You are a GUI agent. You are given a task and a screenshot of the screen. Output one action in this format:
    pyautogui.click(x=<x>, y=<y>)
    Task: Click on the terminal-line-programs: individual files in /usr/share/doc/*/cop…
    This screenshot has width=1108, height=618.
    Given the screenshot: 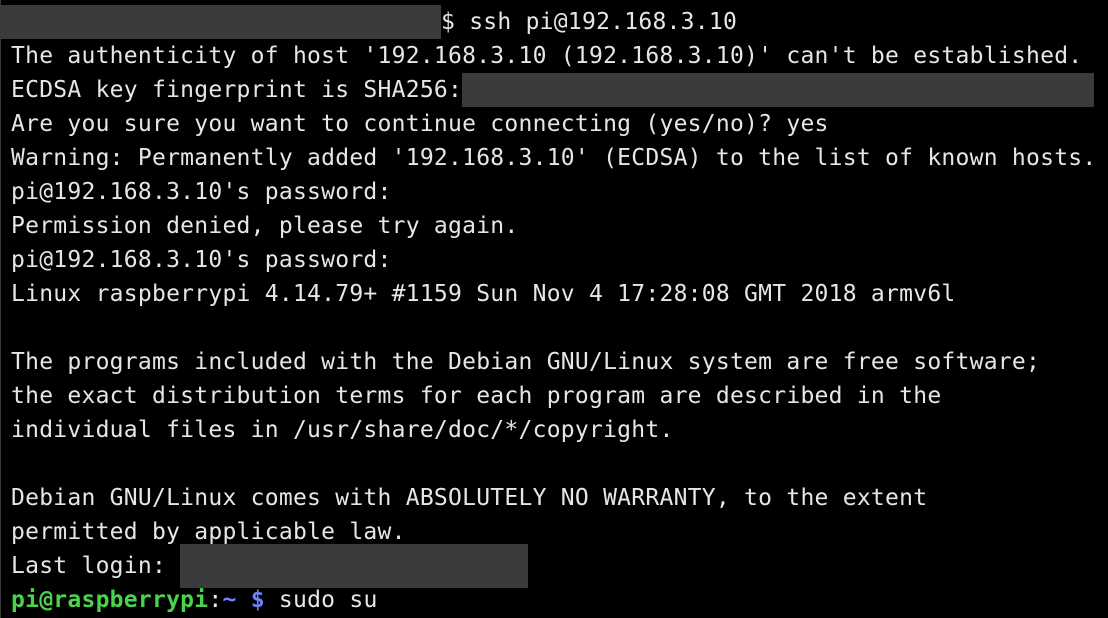 What is the action you would take?
    pyautogui.click(x=342, y=430)
    